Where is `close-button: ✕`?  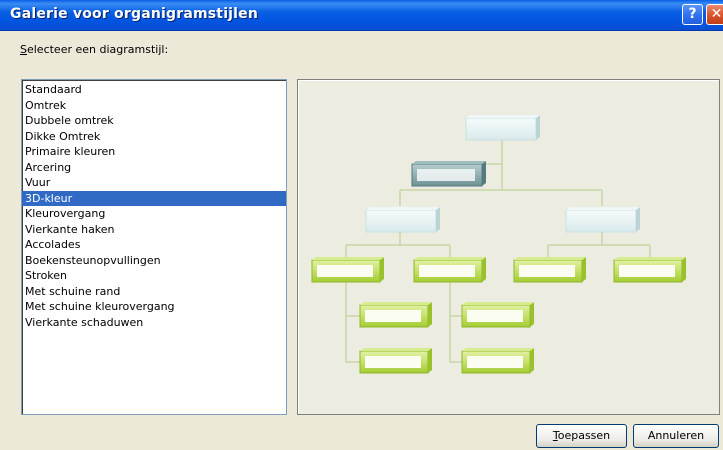
close-button: ✕ is located at coordinates (714, 14).